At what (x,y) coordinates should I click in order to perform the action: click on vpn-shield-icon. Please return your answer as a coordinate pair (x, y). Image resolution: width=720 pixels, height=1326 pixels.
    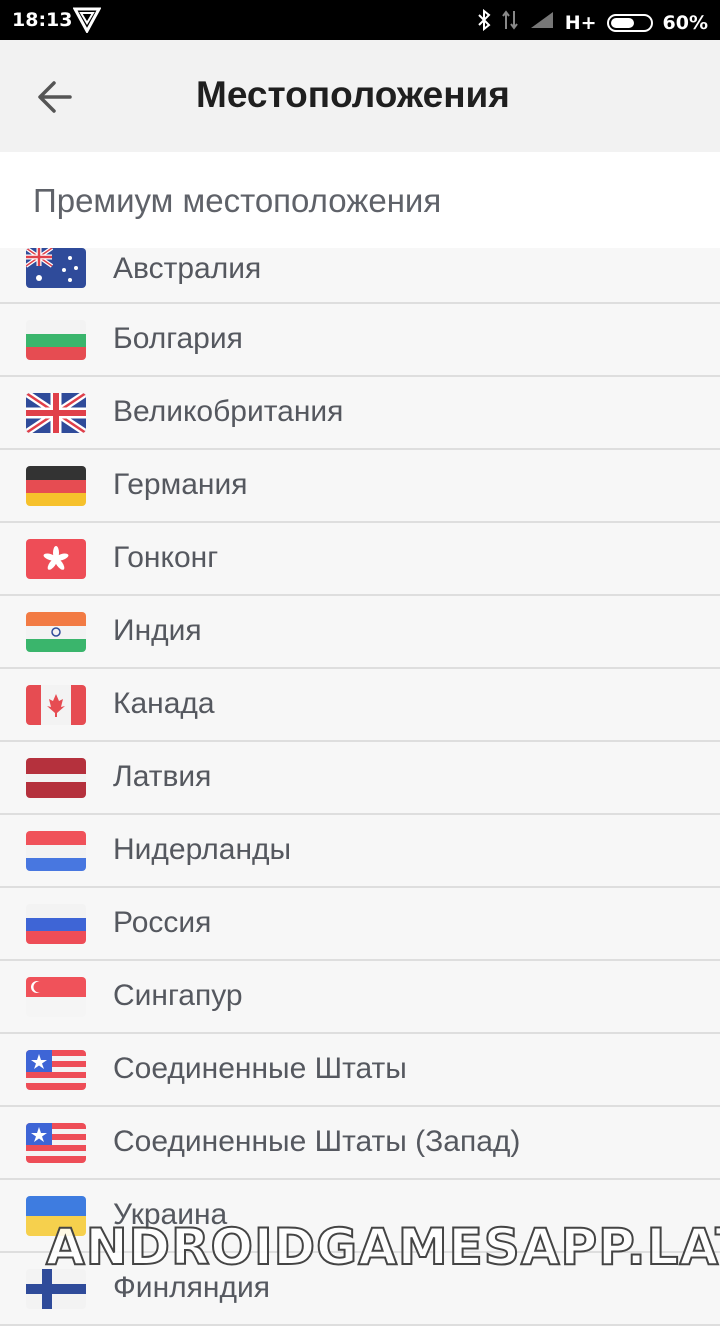
    Looking at the image, I should click on (87, 22).